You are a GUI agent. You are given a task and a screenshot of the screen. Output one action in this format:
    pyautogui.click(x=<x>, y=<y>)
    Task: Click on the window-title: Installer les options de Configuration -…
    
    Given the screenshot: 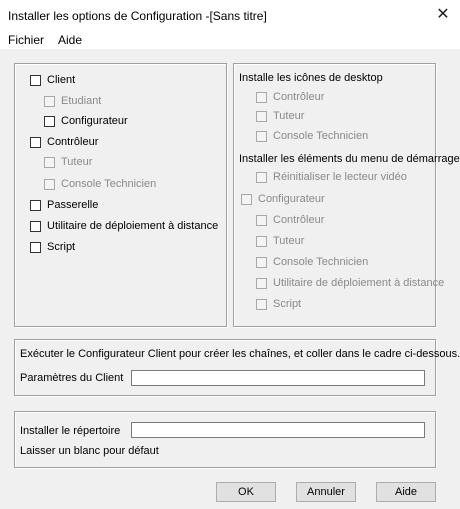 What is the action you would take?
    pyautogui.click(x=137, y=16)
    